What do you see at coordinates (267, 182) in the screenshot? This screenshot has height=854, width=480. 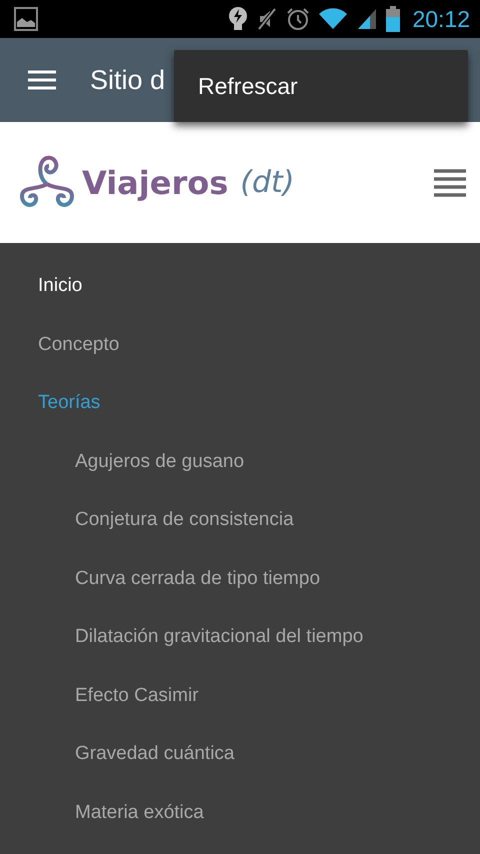 I see `logo-suffix: (dt)` at bounding box center [267, 182].